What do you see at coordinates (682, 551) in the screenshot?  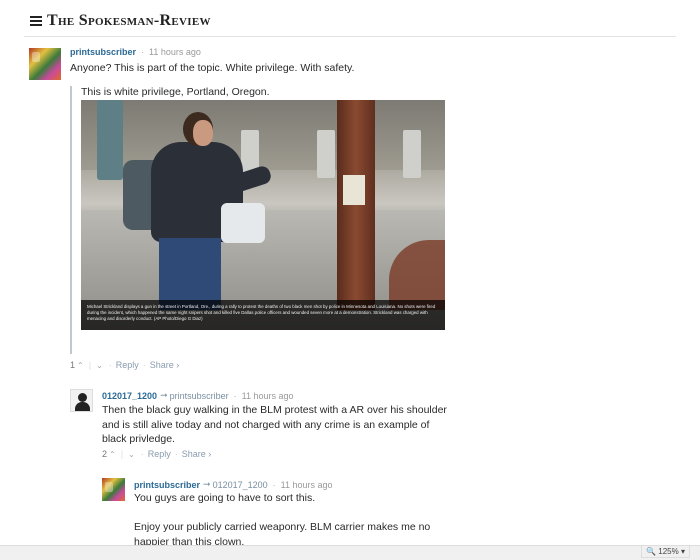 I see `chevron-down-icon: ▾` at bounding box center [682, 551].